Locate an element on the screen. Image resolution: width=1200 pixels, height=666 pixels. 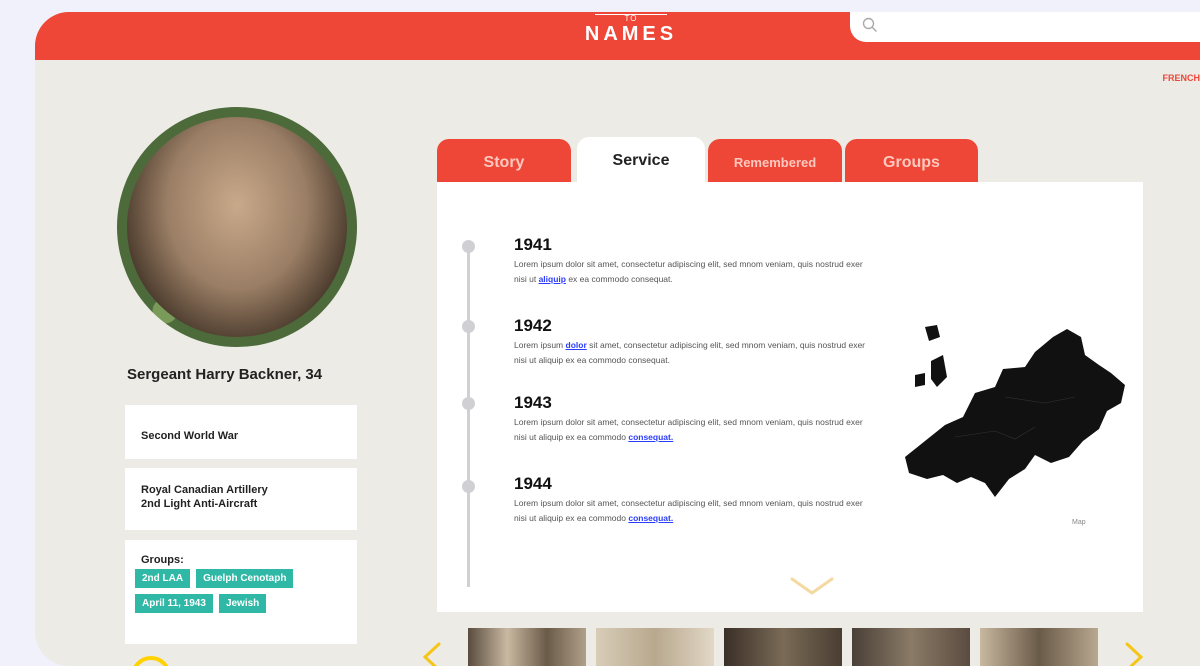
group-tag: Guelph Cenotaph is located at coordinates (245, 578).